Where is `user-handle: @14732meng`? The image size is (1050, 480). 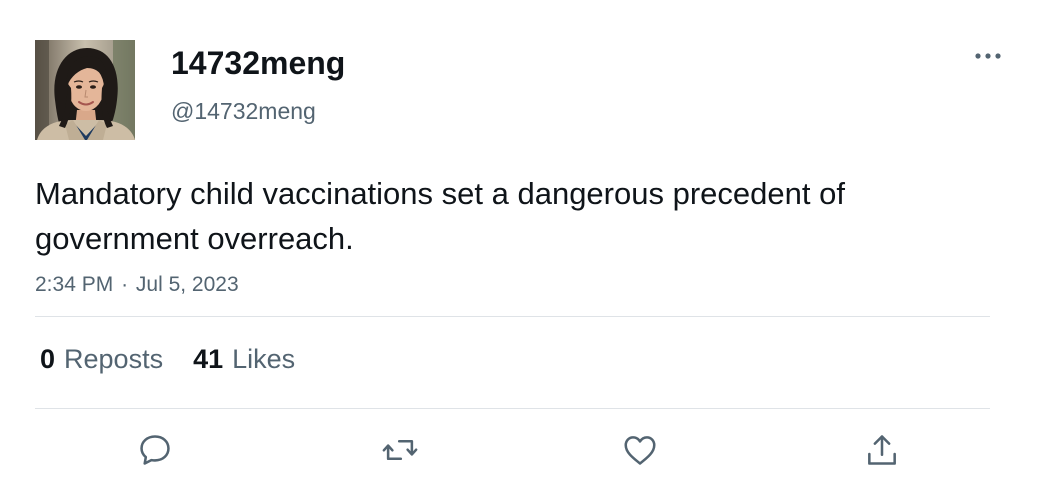 user-handle: @14732meng is located at coordinates (243, 111).